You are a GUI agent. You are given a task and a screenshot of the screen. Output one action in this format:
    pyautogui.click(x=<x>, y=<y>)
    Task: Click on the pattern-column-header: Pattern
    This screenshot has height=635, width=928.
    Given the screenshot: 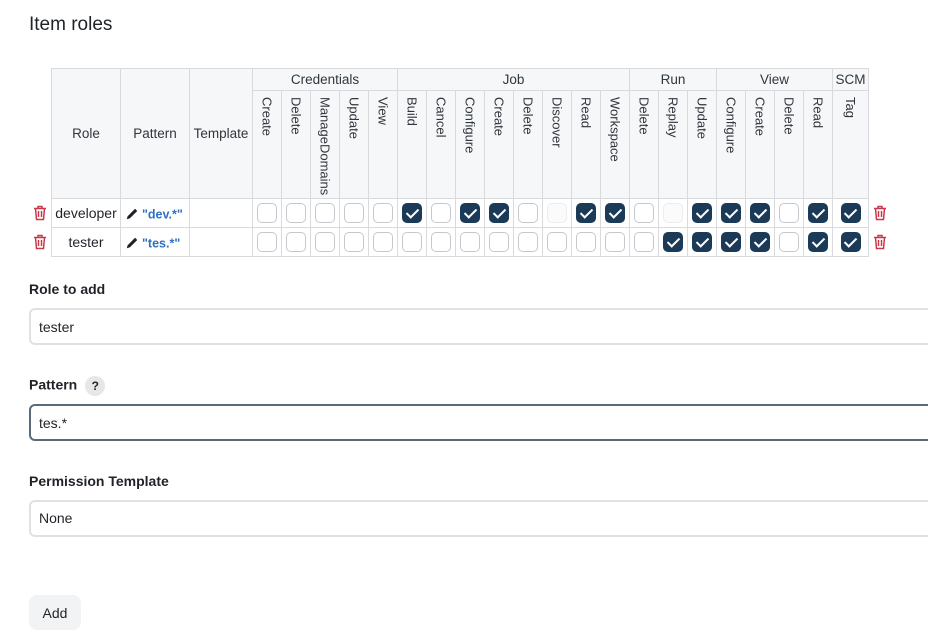 What is the action you would take?
    pyautogui.click(x=155, y=133)
    